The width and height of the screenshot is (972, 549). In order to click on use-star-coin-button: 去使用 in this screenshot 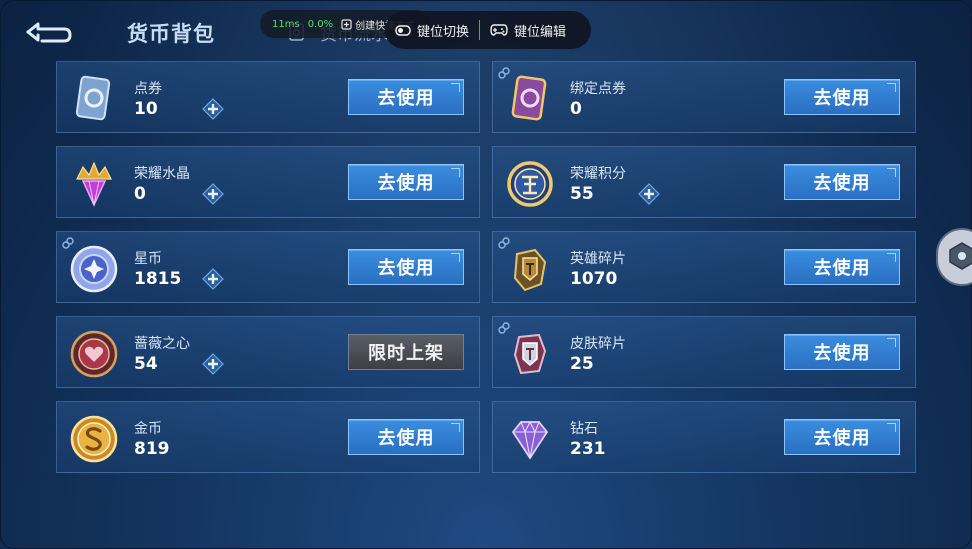, I will do `click(406, 267)`.